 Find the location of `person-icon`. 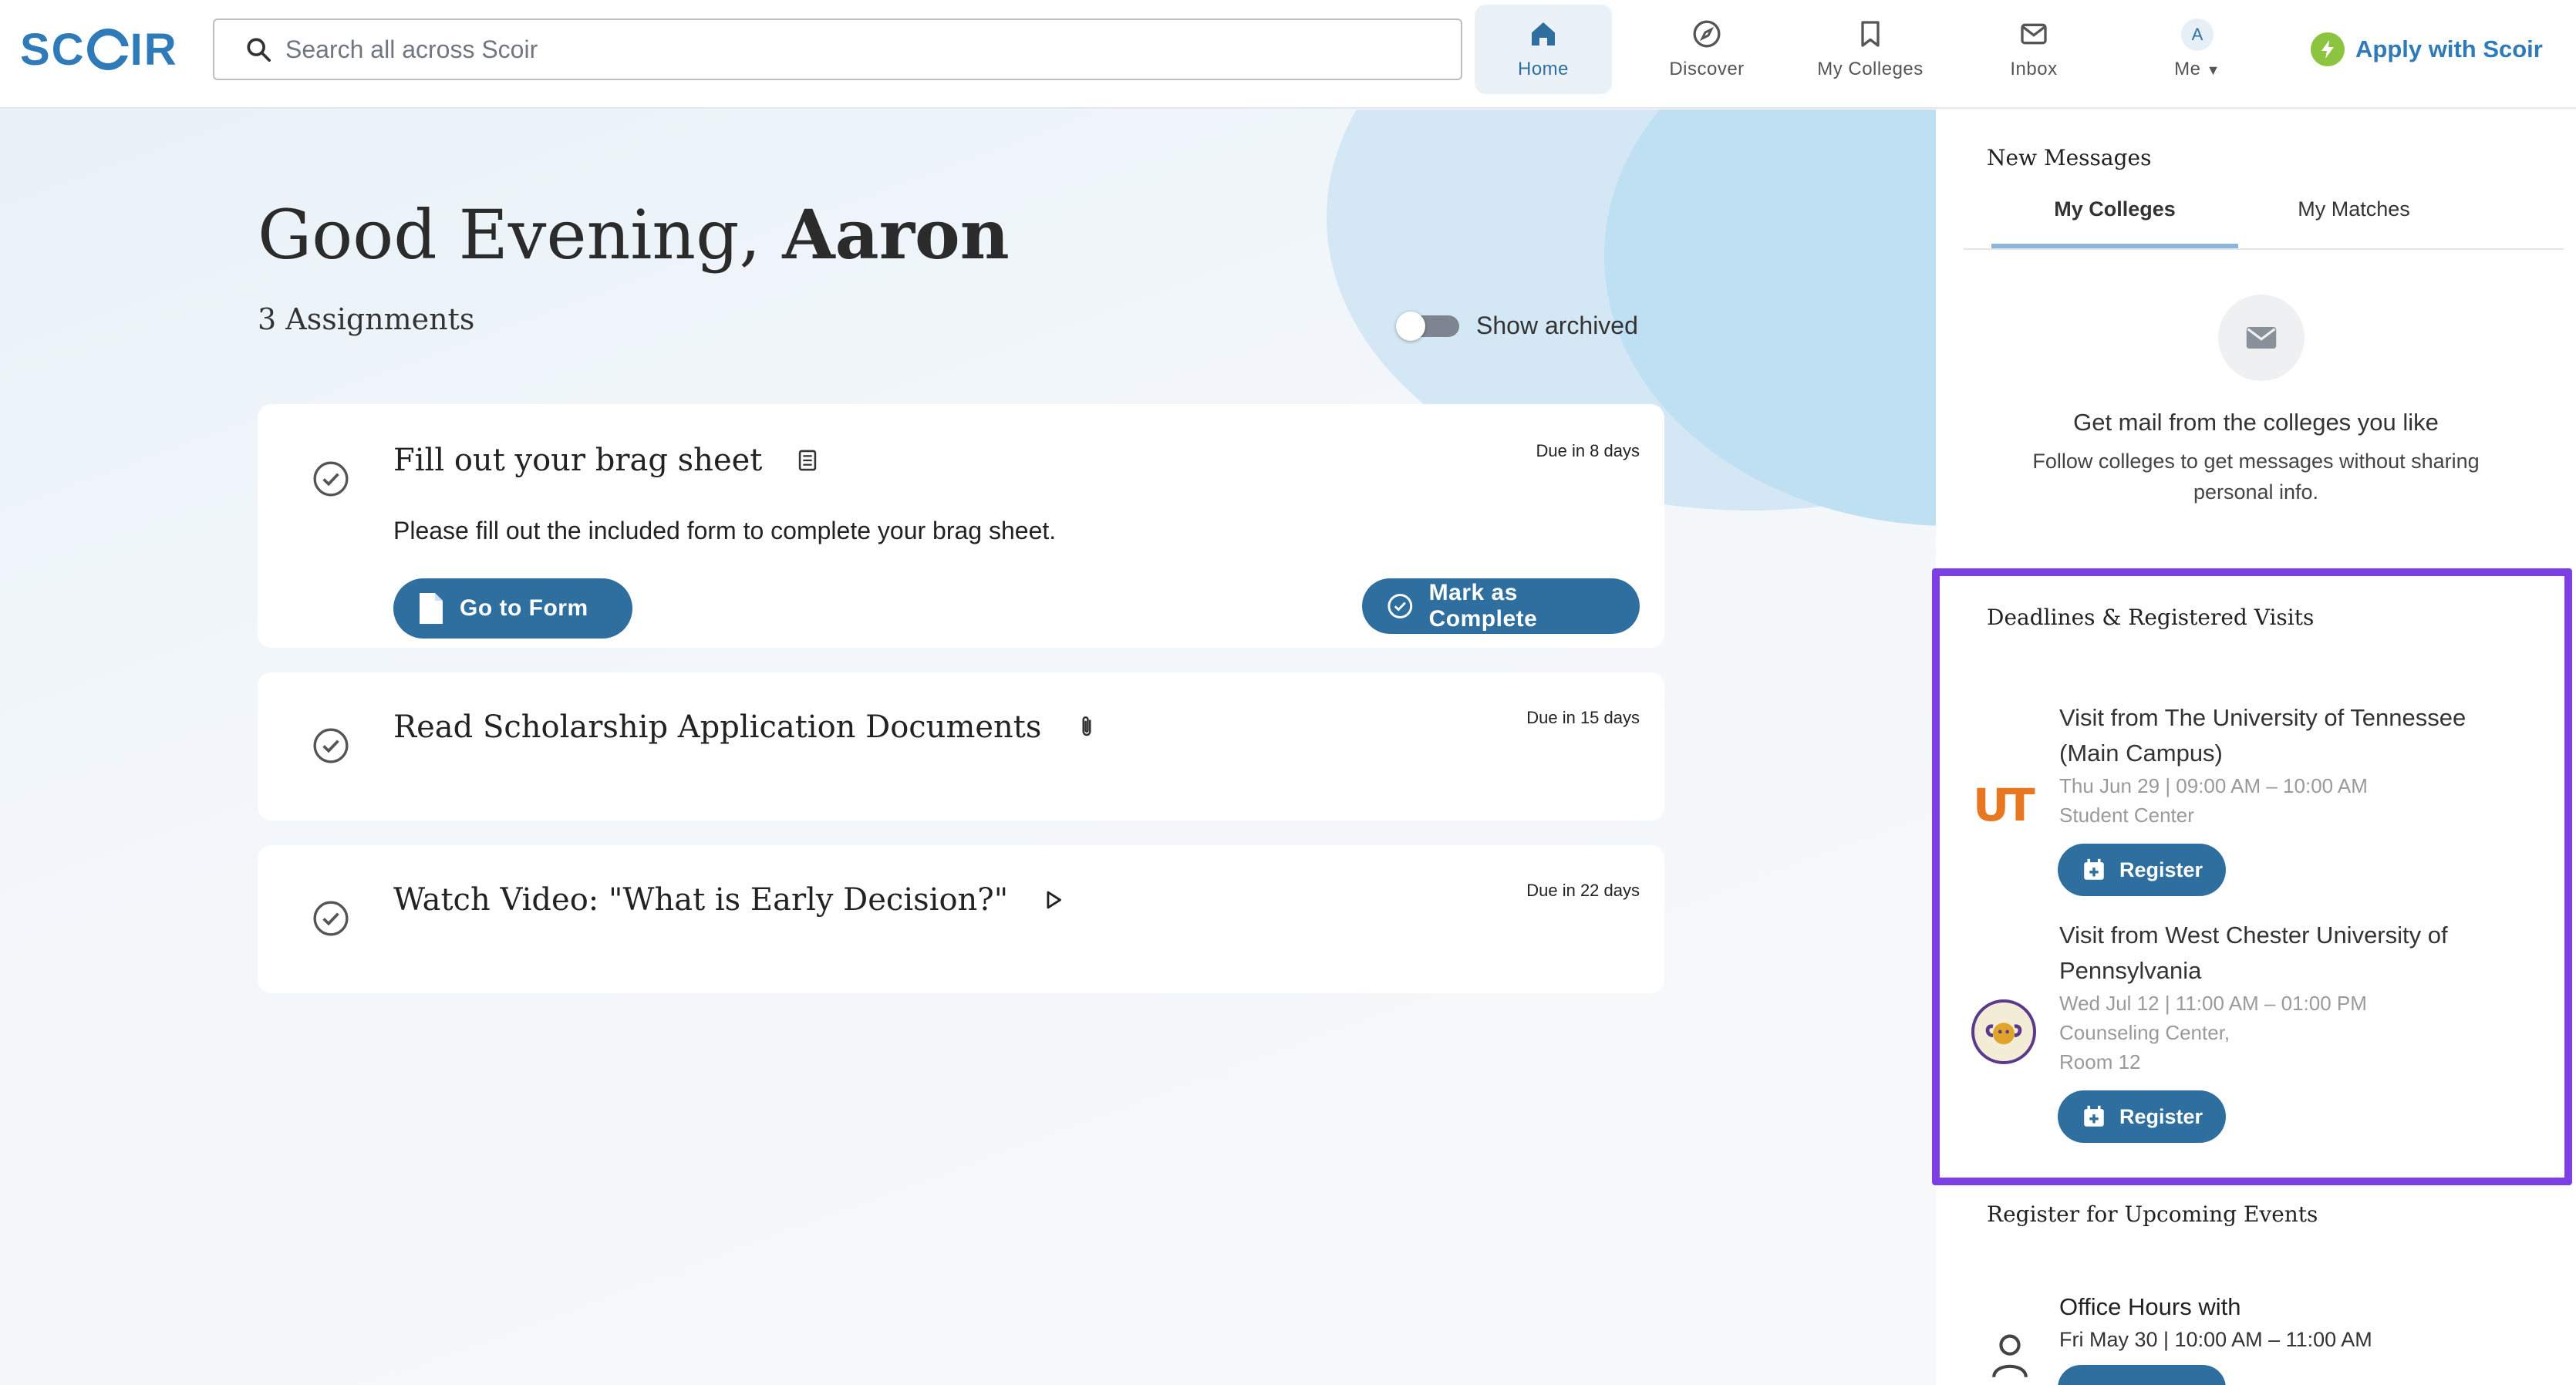

person-icon is located at coordinates (2010, 1356).